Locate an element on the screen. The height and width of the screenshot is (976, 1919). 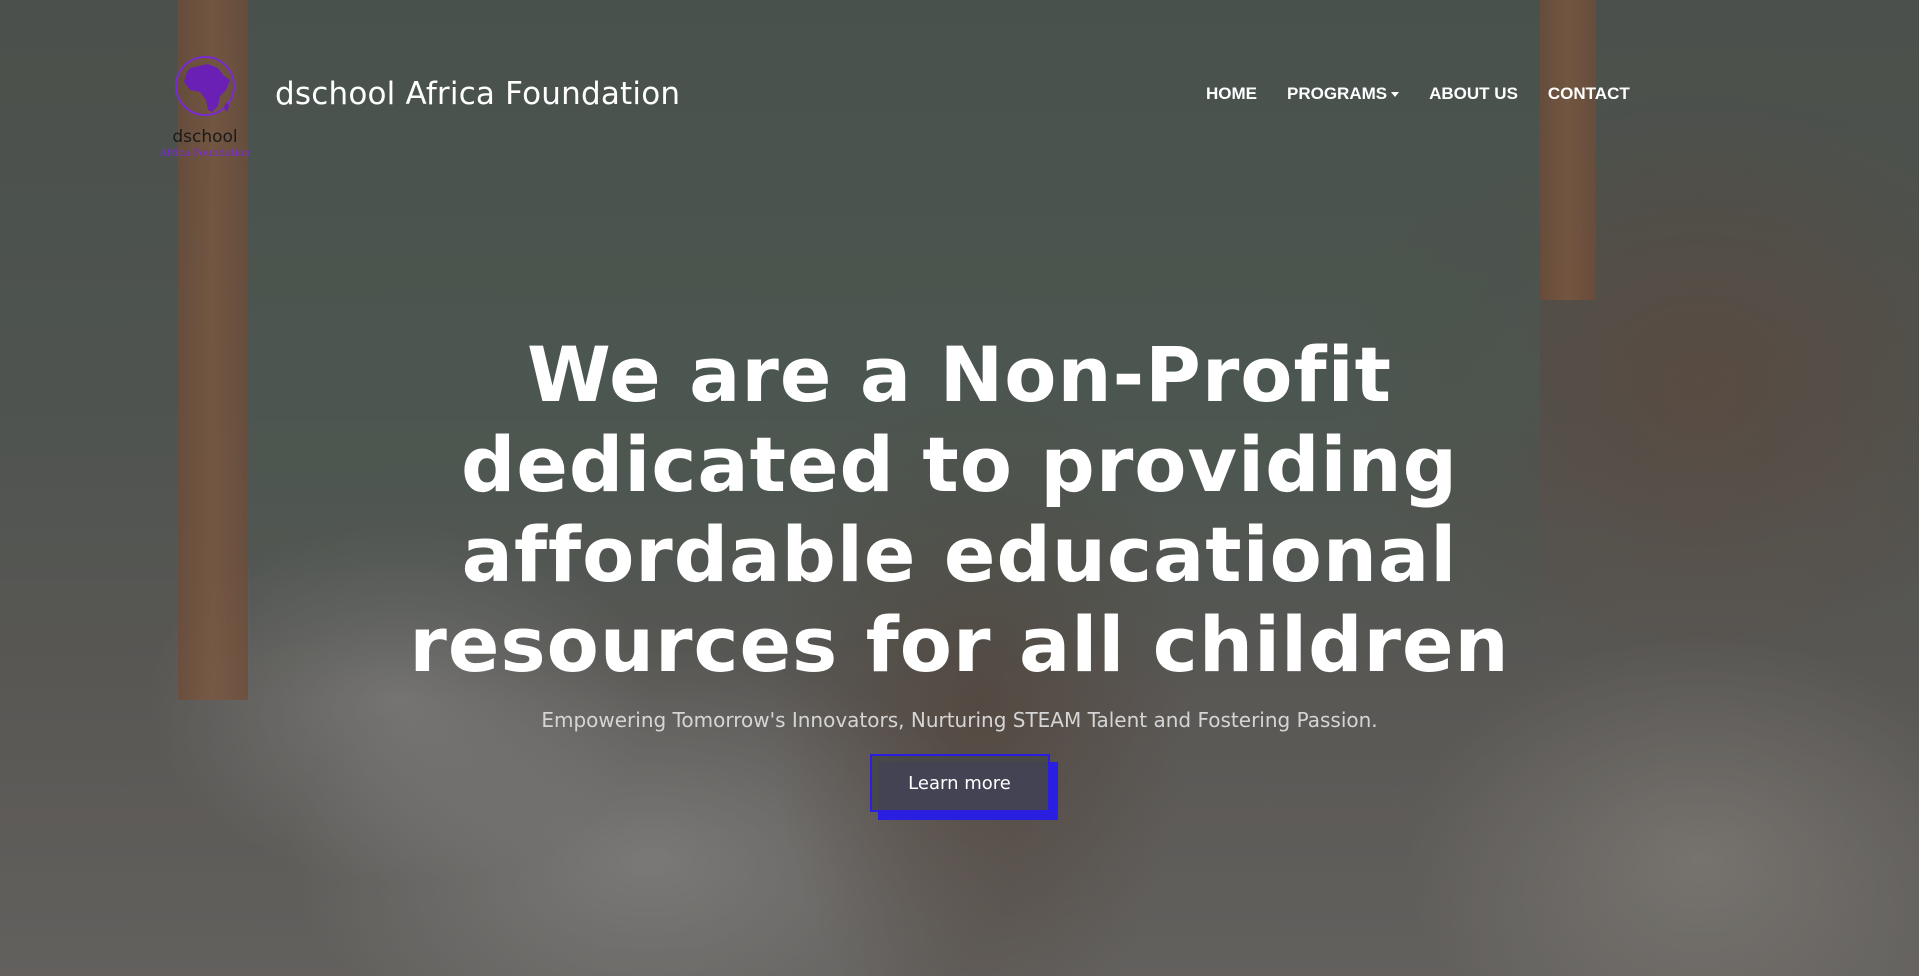
nav-about-link: ABOUT US is located at coordinates (1473, 94).